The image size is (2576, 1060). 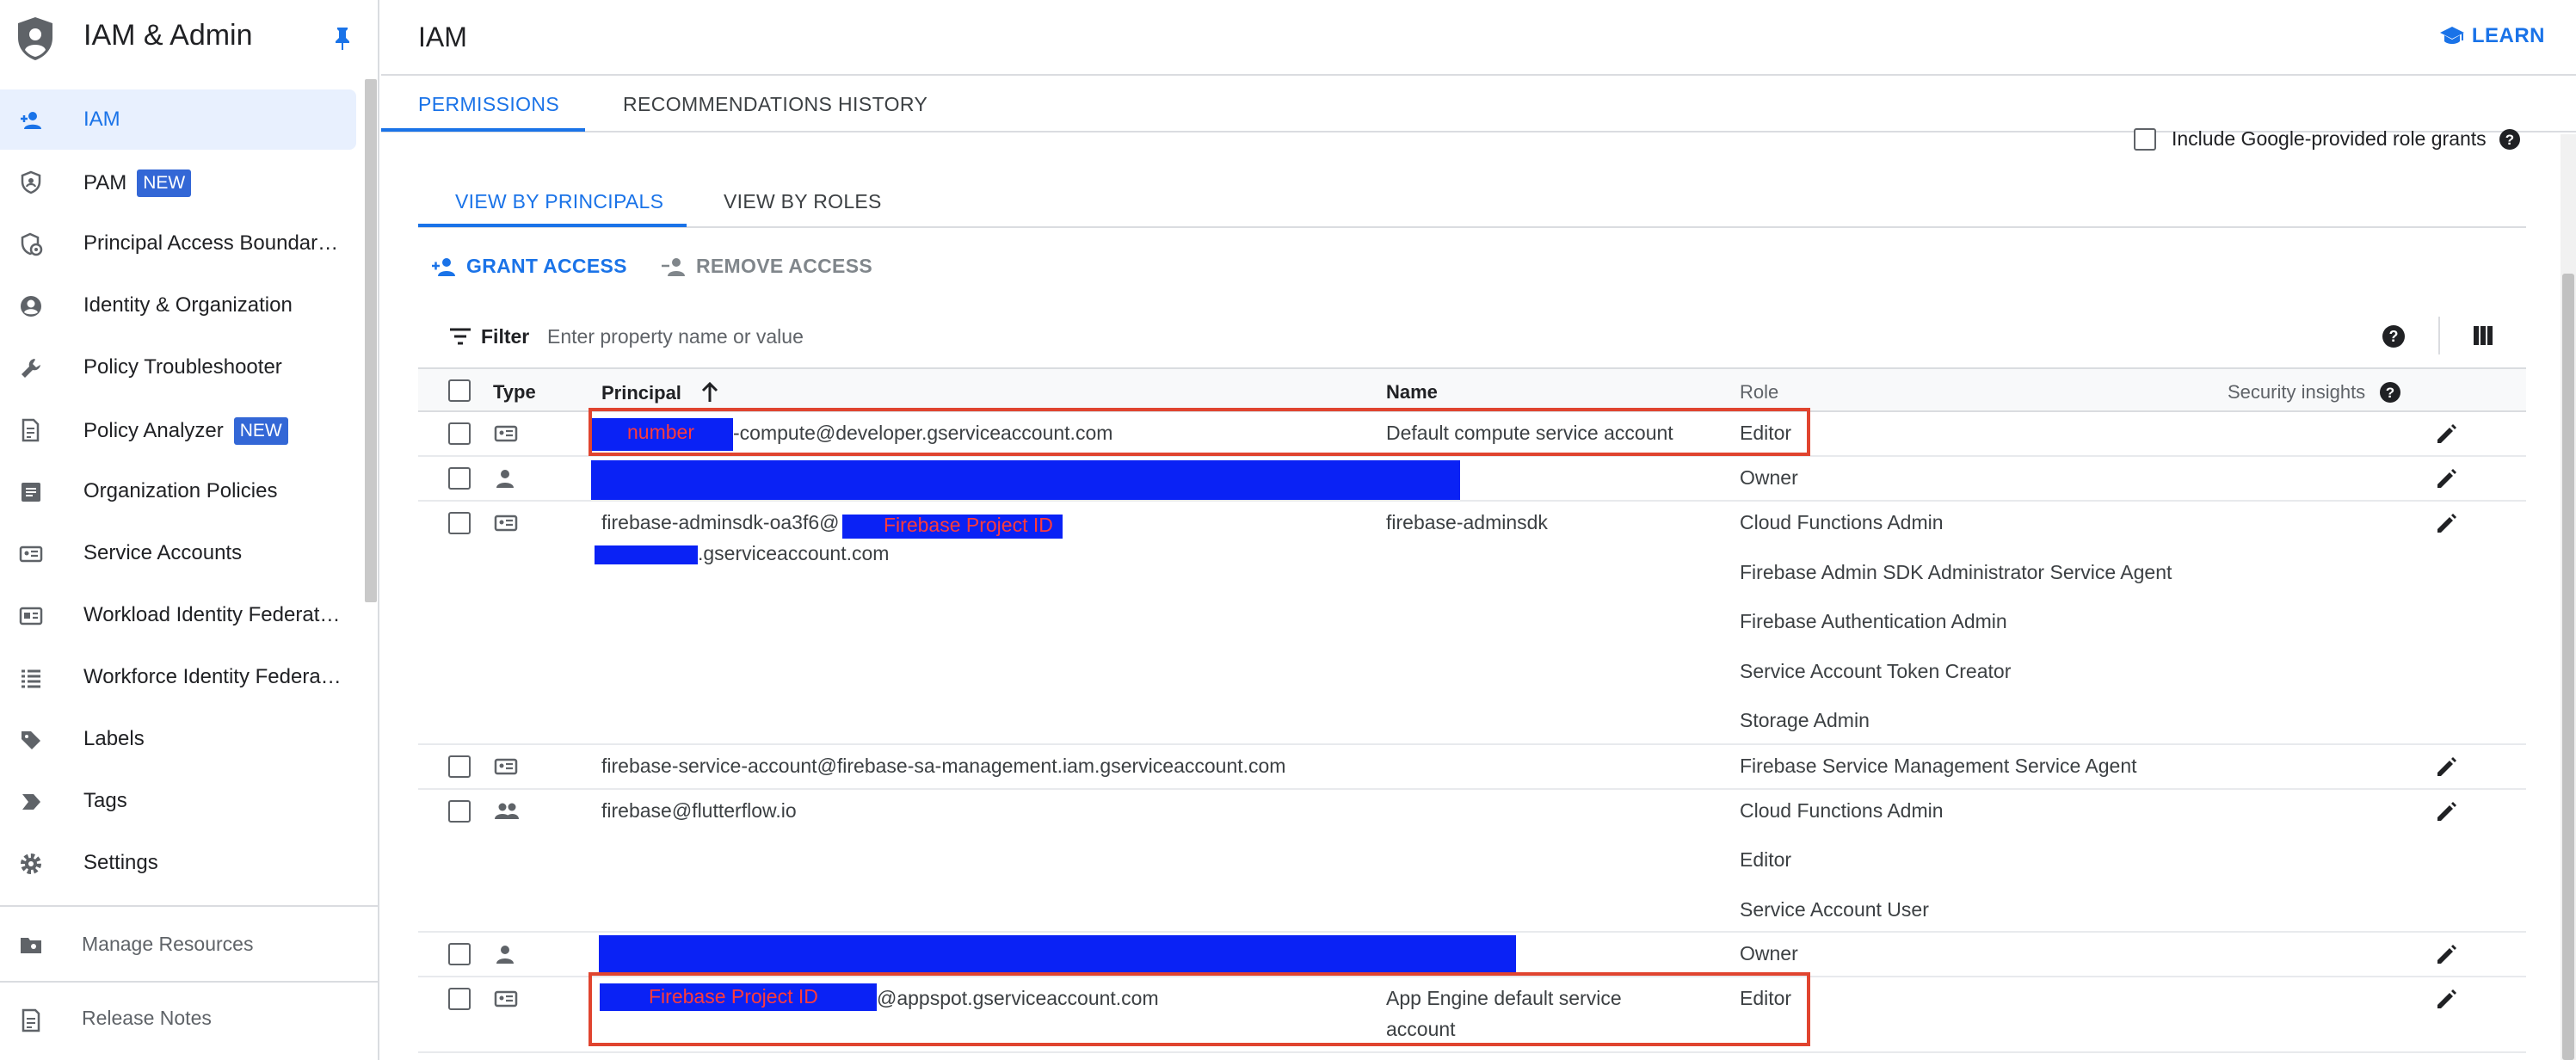 What do you see at coordinates (1026, 480) in the screenshot?
I see `redacted-block` at bounding box center [1026, 480].